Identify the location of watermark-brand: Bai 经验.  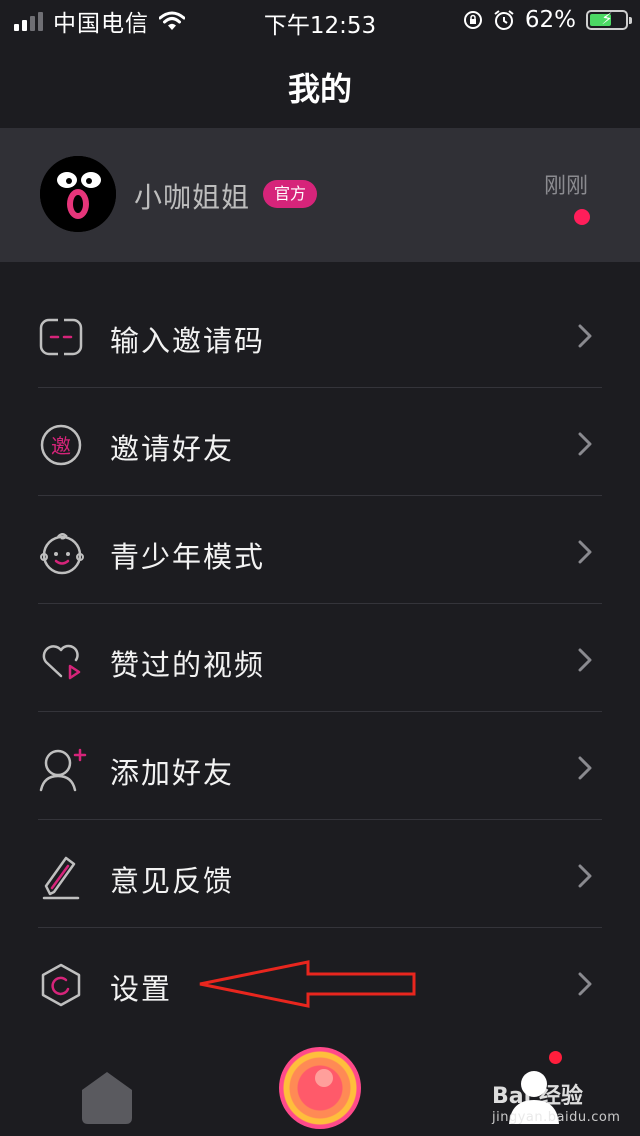
(537, 1096).